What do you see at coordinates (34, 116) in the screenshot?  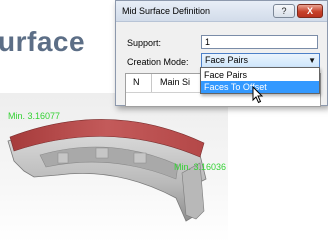 I see `min-label-top: Min. 3.16077` at bounding box center [34, 116].